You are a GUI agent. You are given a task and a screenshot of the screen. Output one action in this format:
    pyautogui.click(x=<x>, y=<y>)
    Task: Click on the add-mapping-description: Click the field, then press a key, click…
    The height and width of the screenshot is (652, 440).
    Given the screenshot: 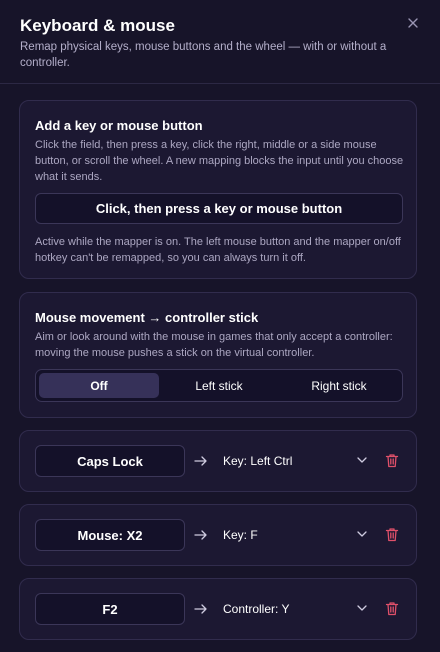 What is the action you would take?
    pyautogui.click(x=219, y=161)
    